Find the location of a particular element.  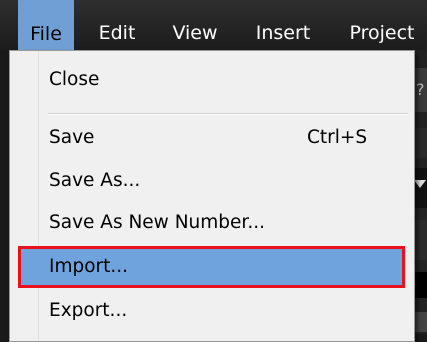

menu-insert: Insert is located at coordinates (283, 25).